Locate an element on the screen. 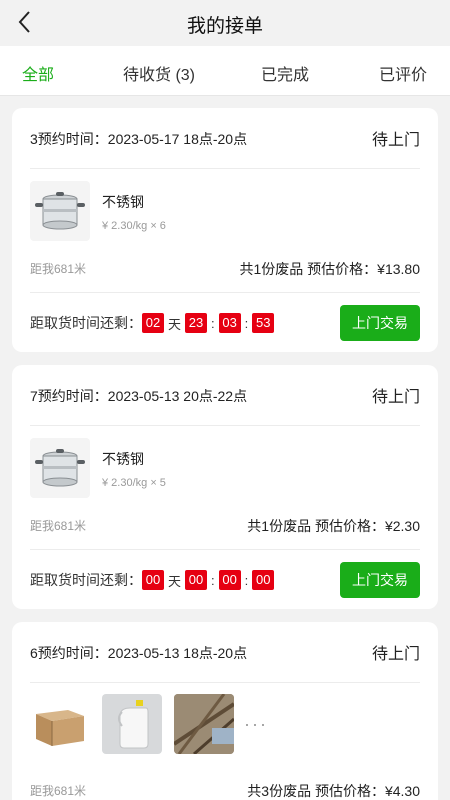  pickup-countdown: 距取货时间还剩： 02 天 23 : 03 : 53 is located at coordinates (152, 323).